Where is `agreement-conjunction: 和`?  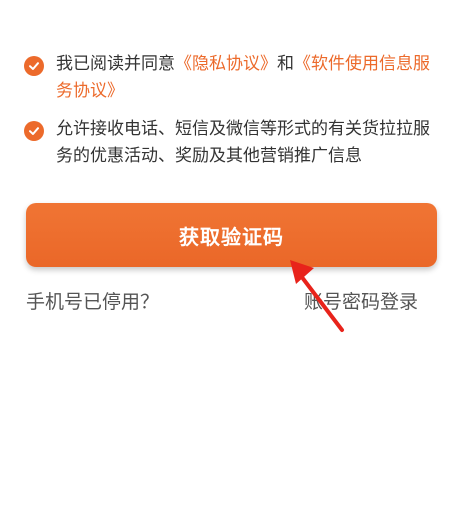
agreement-conjunction: 和 is located at coordinates (285, 64).